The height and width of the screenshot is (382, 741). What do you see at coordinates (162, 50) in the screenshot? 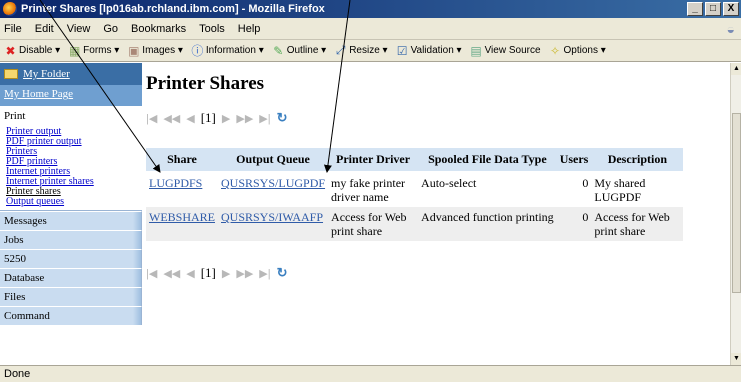
I see `images-label: Images ▾` at bounding box center [162, 50].